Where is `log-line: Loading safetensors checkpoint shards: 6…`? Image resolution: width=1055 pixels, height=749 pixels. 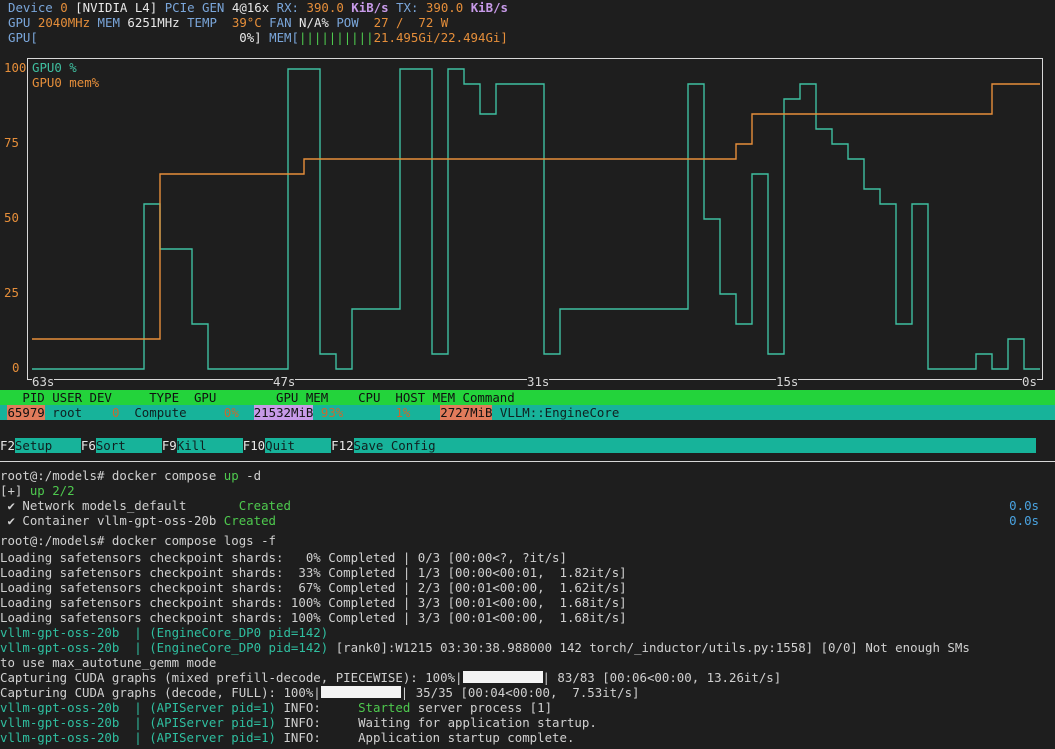 log-line: Loading safetensors checkpoint shards: 6… is located at coordinates (313, 587).